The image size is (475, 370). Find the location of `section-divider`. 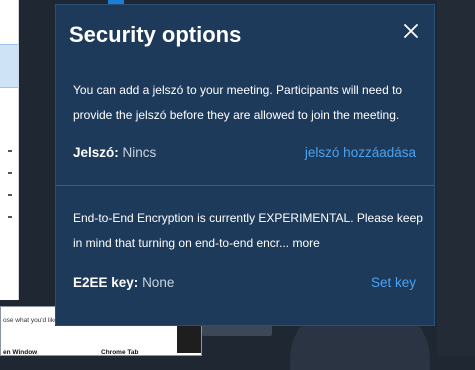

section-divider is located at coordinates (245, 185).